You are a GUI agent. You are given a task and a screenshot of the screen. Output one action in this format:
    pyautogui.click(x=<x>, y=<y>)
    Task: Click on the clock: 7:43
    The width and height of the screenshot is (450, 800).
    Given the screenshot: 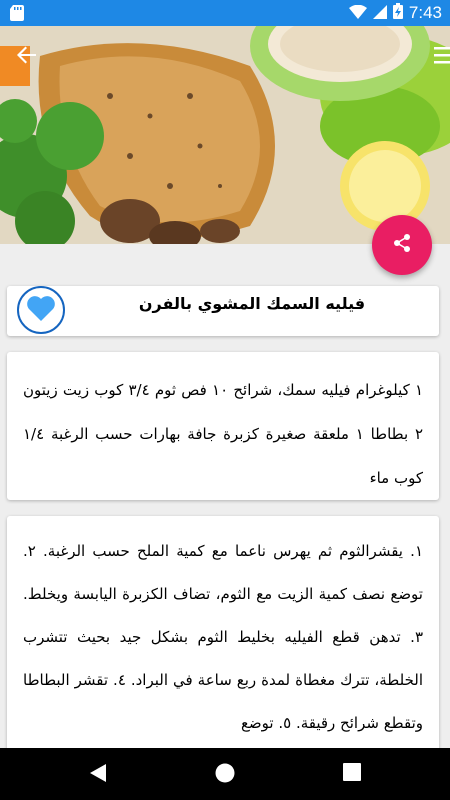 What is the action you would take?
    pyautogui.click(x=425, y=12)
    